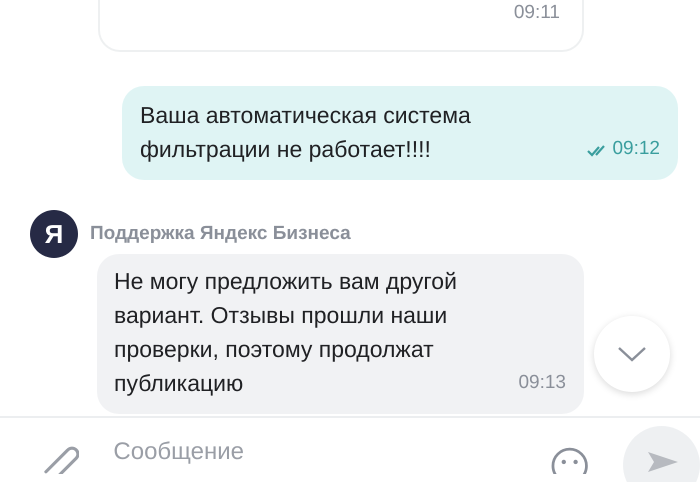 This screenshot has width=700, height=482. I want to click on message-text: фильтрации не работает!!!!, so click(285, 149).